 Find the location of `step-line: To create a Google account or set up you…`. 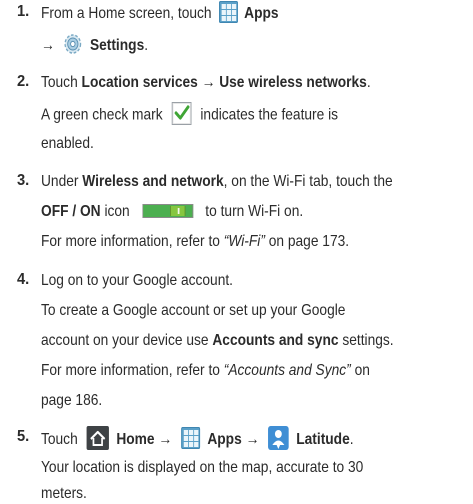

step-line: To create a Google account or set up you… is located at coordinates (193, 310).